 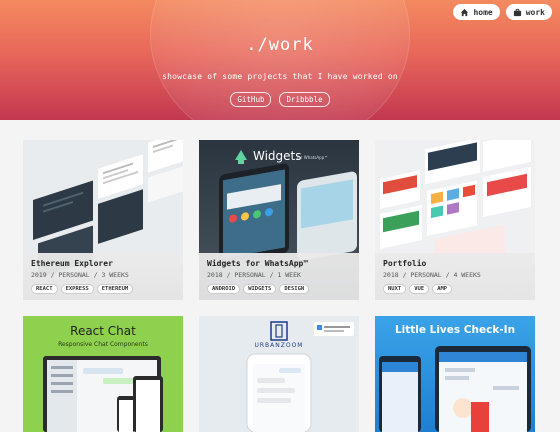 I want to click on project-meta: 2018 / PERSONAL / 4 WEEKS, so click(x=432, y=275).